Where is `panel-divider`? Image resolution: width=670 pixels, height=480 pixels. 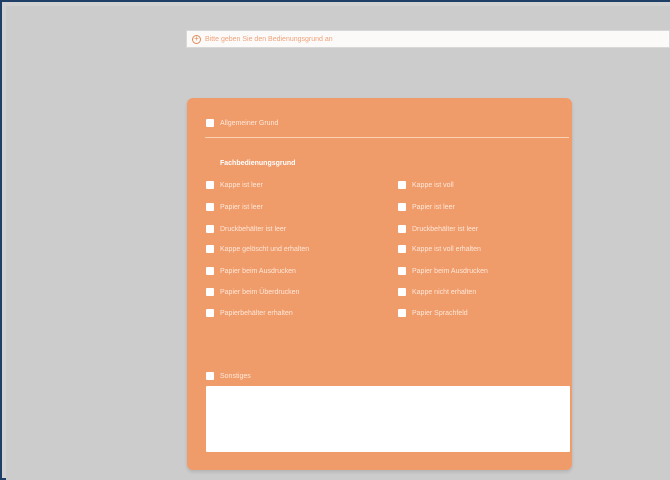
panel-divider is located at coordinates (387, 137).